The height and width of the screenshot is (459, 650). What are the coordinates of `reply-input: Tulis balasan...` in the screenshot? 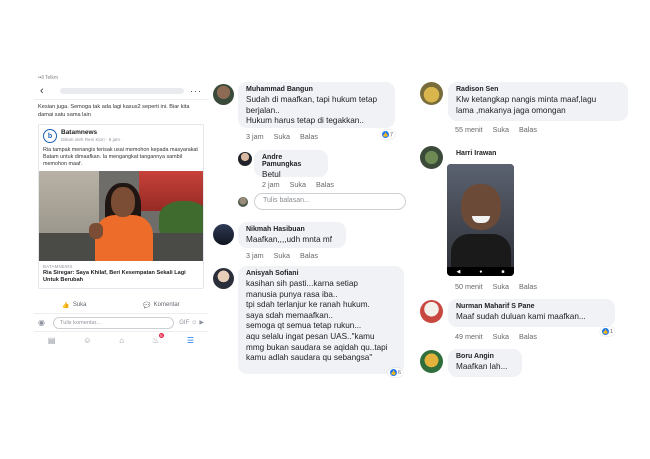 It's located at (330, 201).